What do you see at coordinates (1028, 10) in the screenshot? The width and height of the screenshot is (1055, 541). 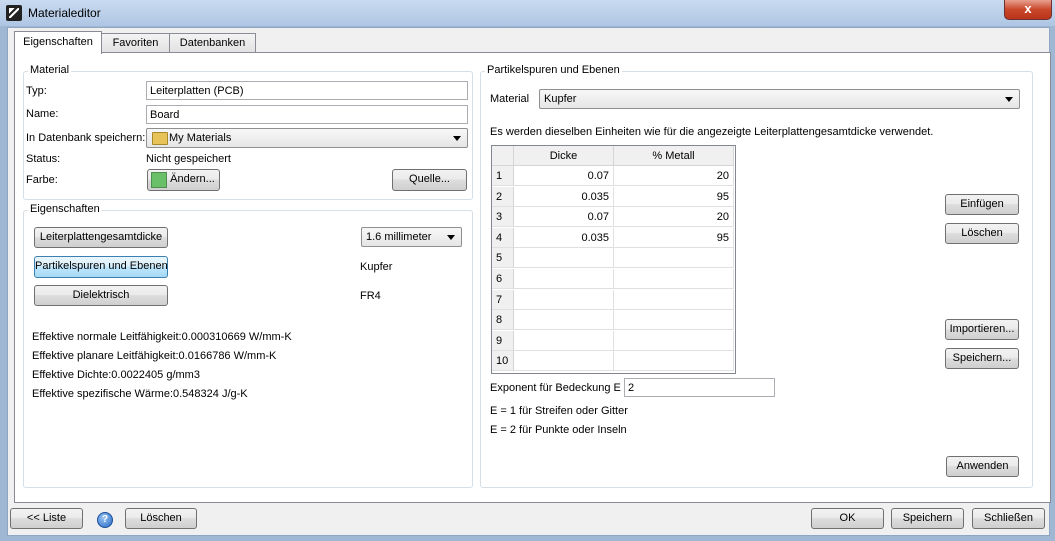 I see `close-button: x` at bounding box center [1028, 10].